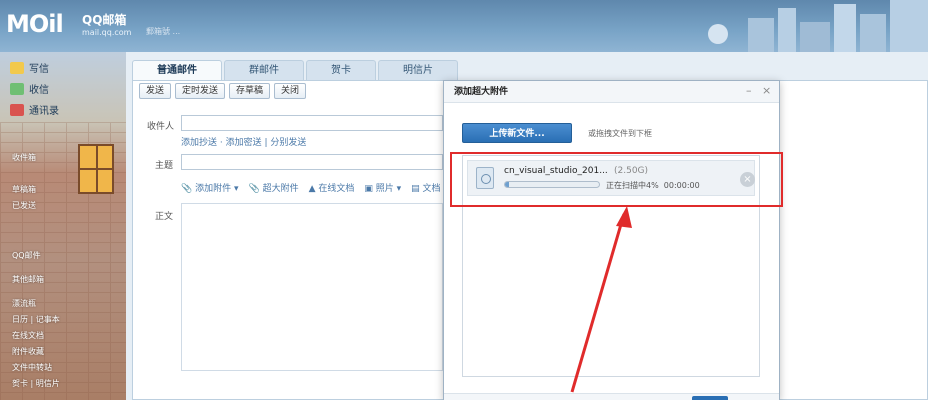  What do you see at coordinates (28, 351) in the screenshot?
I see `sidebar-link-attachments: 附件收藏` at bounding box center [28, 351].